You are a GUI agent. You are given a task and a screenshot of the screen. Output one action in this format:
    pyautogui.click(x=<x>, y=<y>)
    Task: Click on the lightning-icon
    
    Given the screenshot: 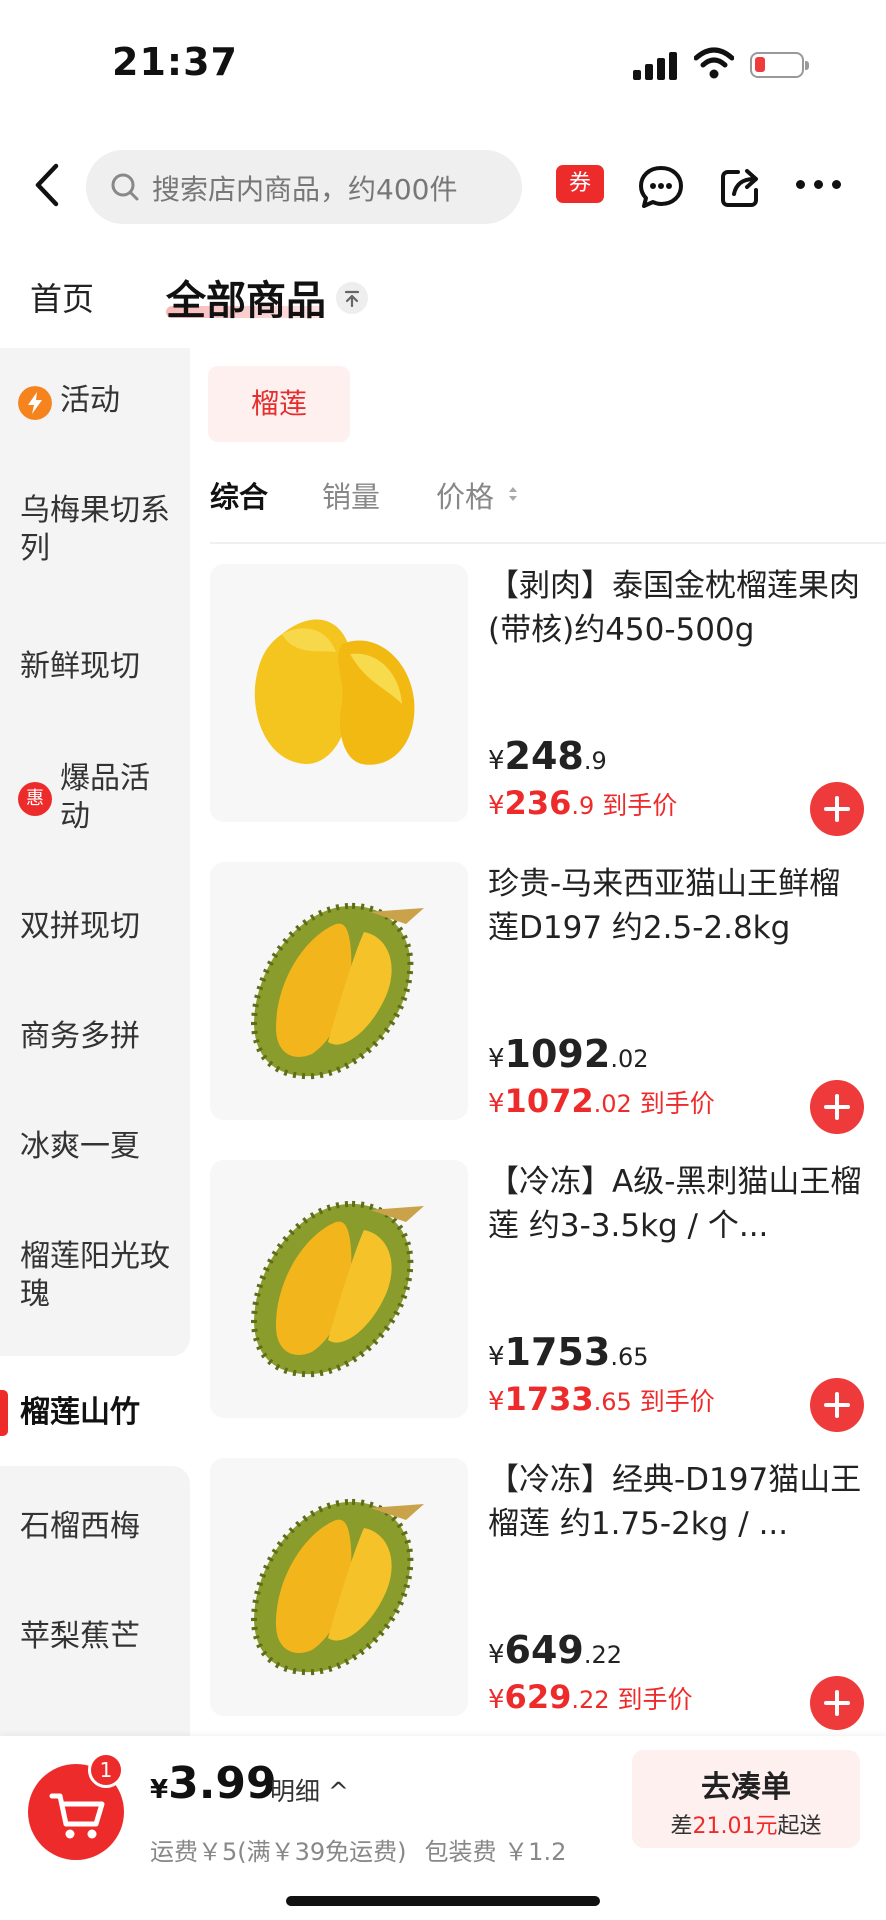 What is the action you would take?
    pyautogui.click(x=35, y=403)
    